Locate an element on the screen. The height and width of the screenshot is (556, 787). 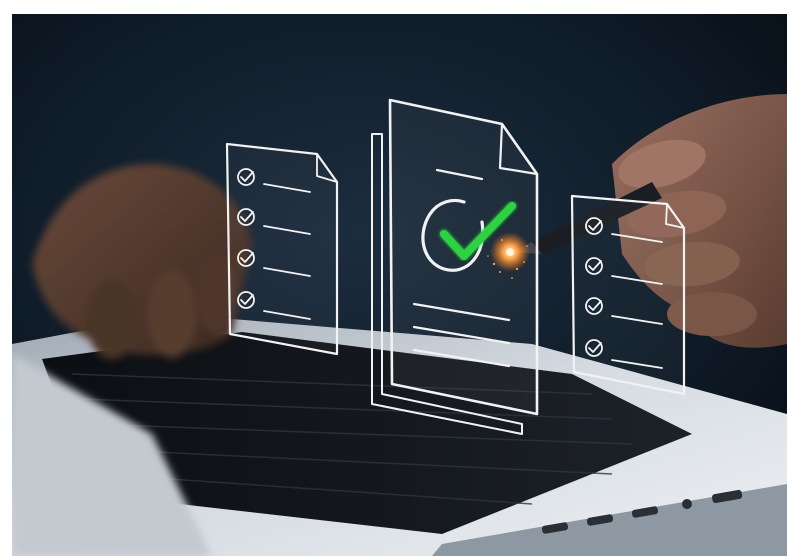
right-checklist-hologram is located at coordinates (628, 295).